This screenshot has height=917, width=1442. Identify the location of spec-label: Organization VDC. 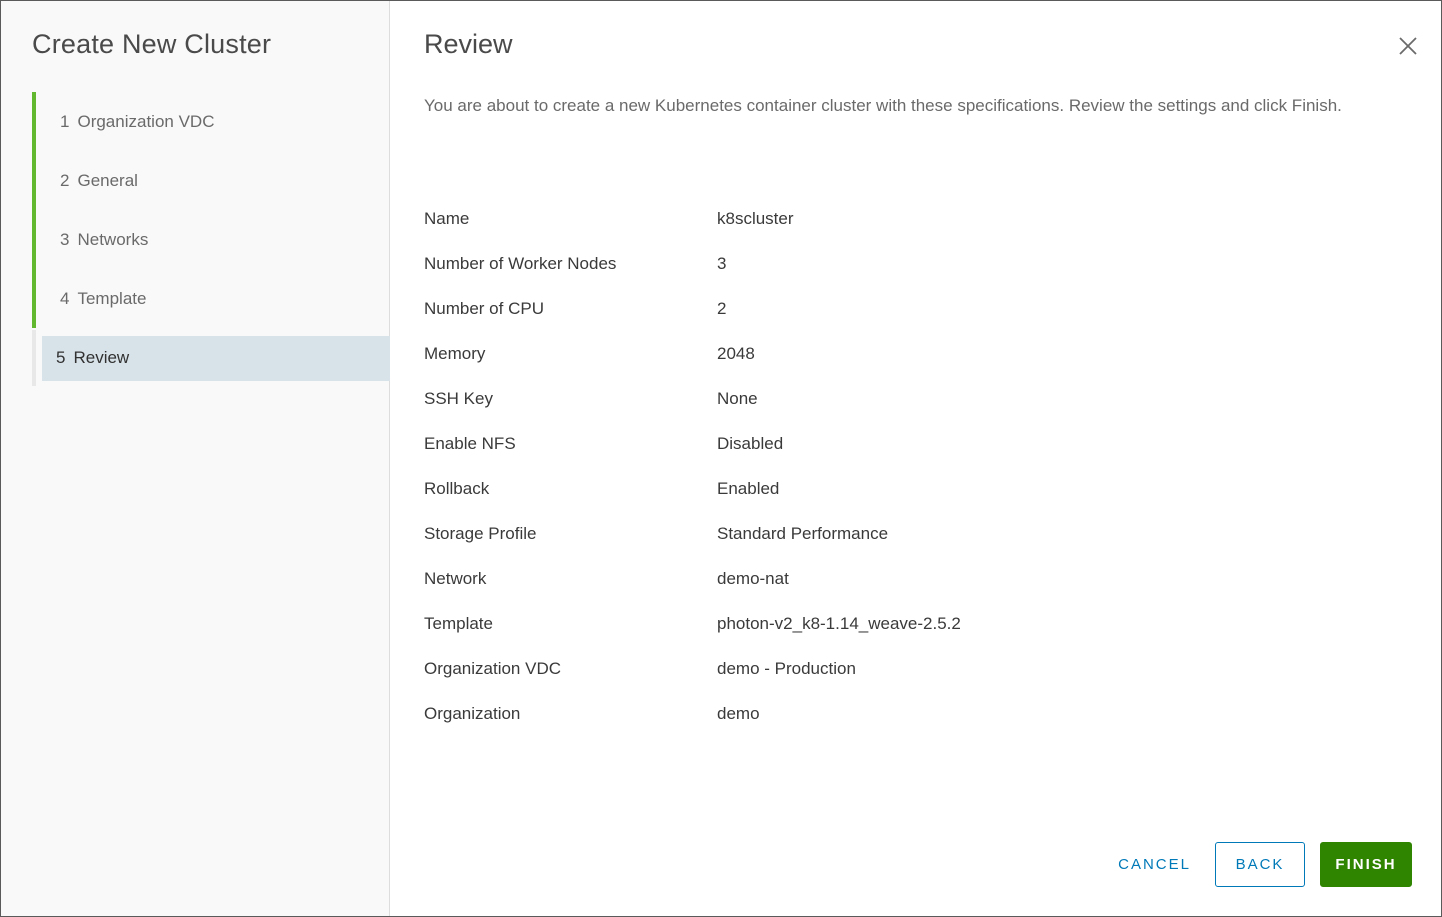
(493, 668).